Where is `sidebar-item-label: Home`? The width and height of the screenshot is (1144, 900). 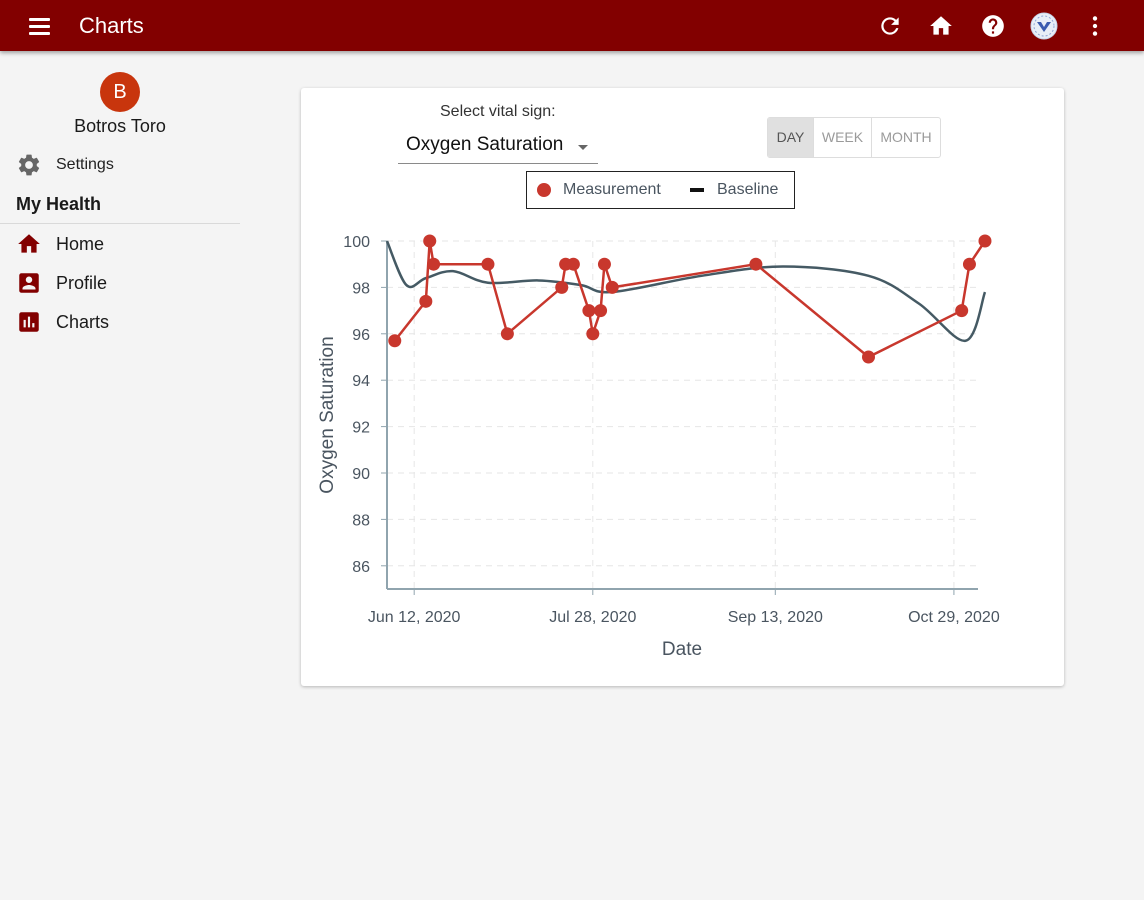 sidebar-item-label: Home is located at coordinates (80, 243).